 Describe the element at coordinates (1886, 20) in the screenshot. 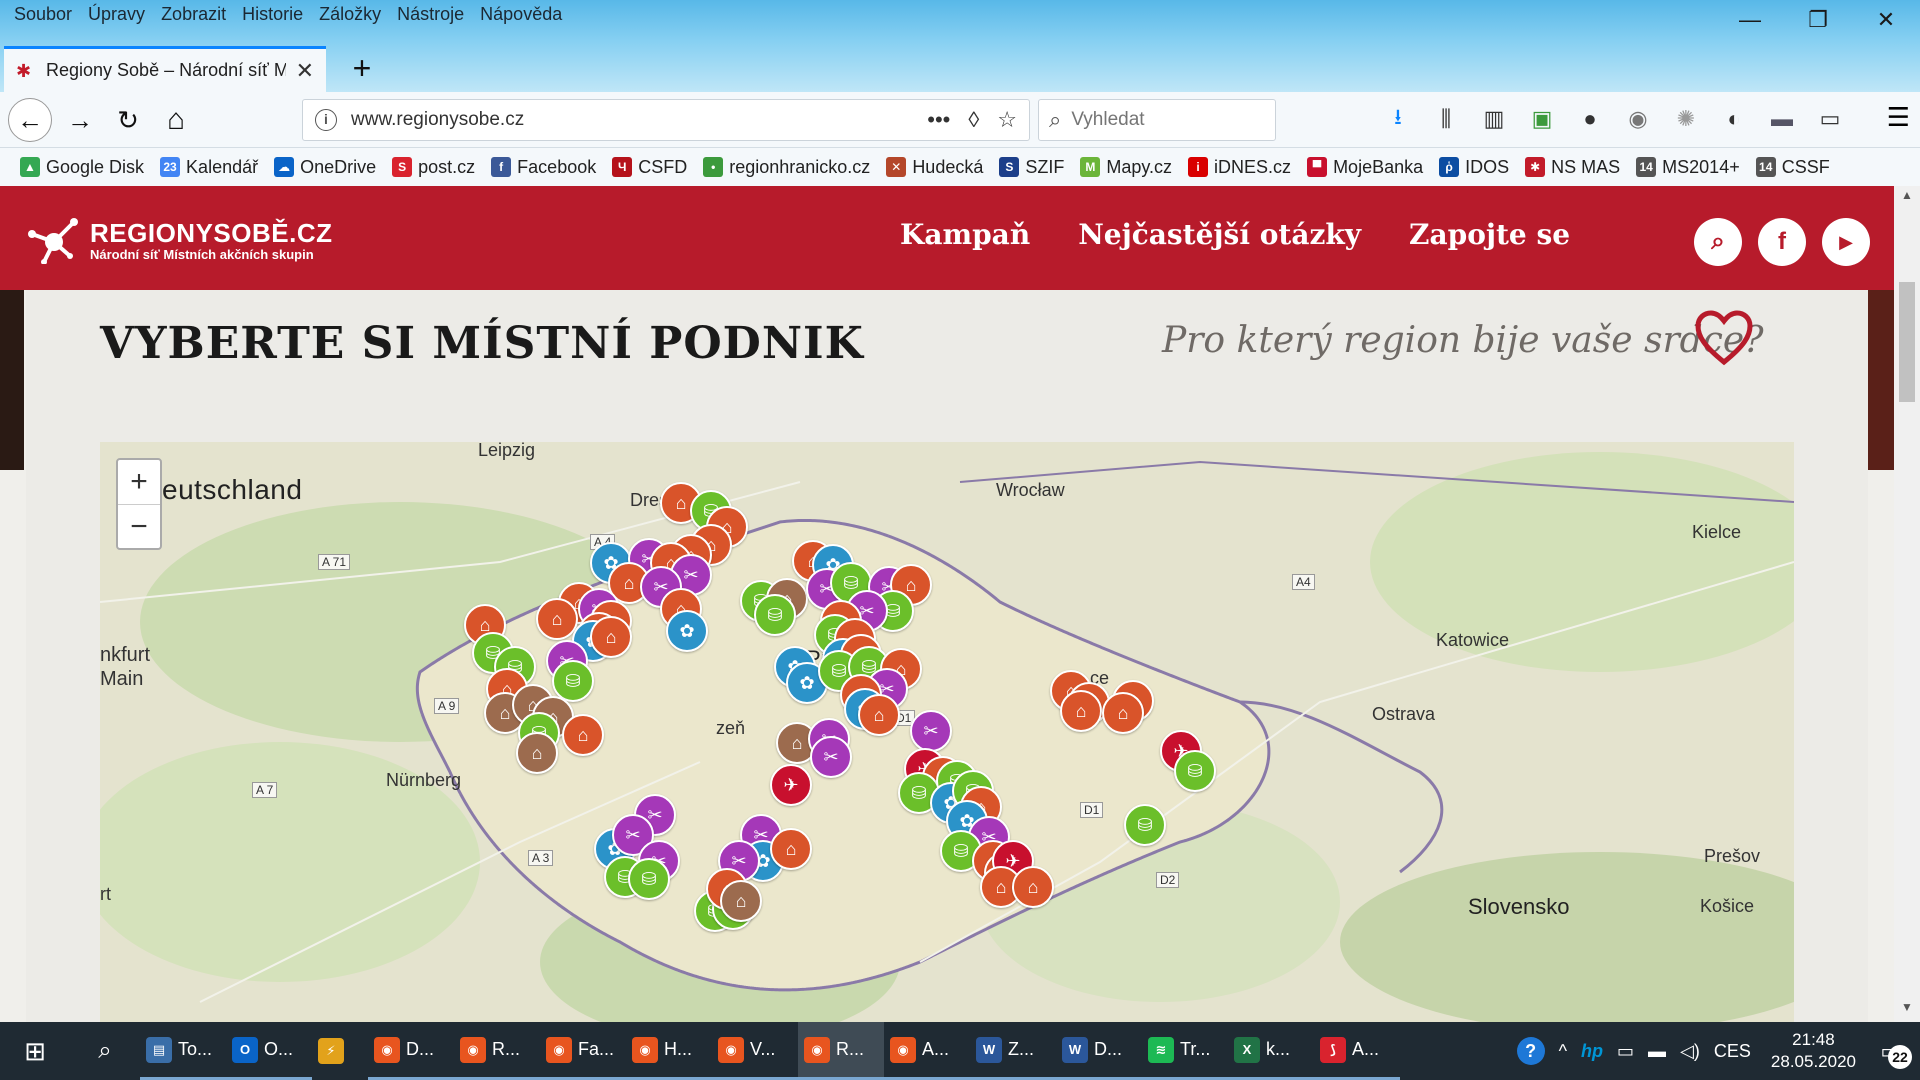

I see `close-window-button: ✕` at that location.